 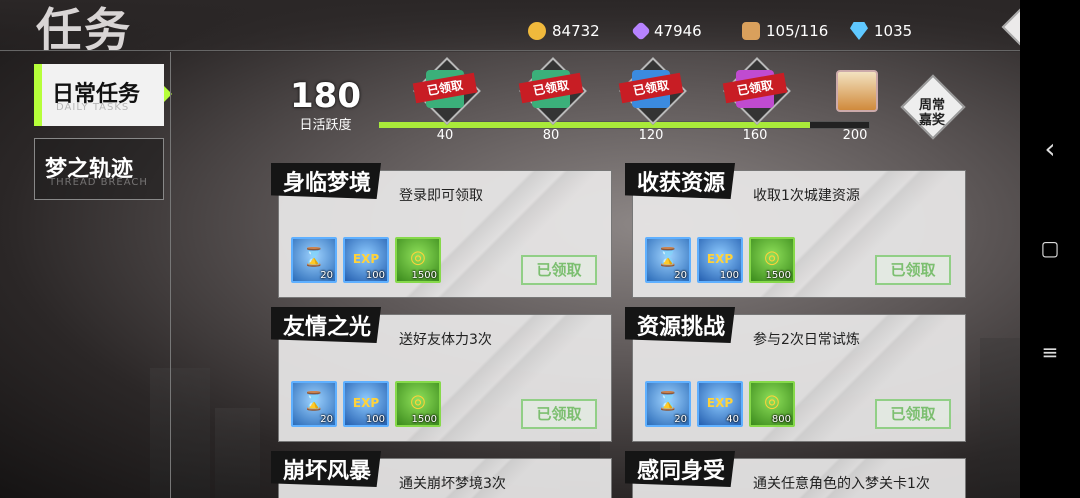 What do you see at coordinates (441, 230) in the screenshot?
I see `task-card: 身临梦境 登录即可领取 ⌛ 20 EXP 100 ◎ 1500 已领取` at bounding box center [441, 230].